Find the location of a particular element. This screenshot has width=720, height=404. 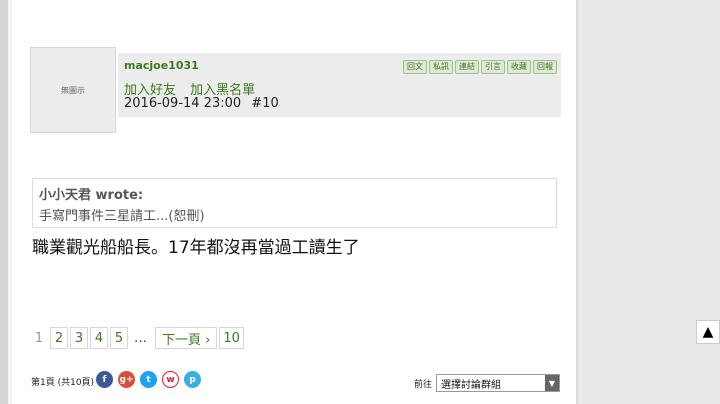

post-meta: 2016-09-14 23:00 #10 is located at coordinates (201, 103).